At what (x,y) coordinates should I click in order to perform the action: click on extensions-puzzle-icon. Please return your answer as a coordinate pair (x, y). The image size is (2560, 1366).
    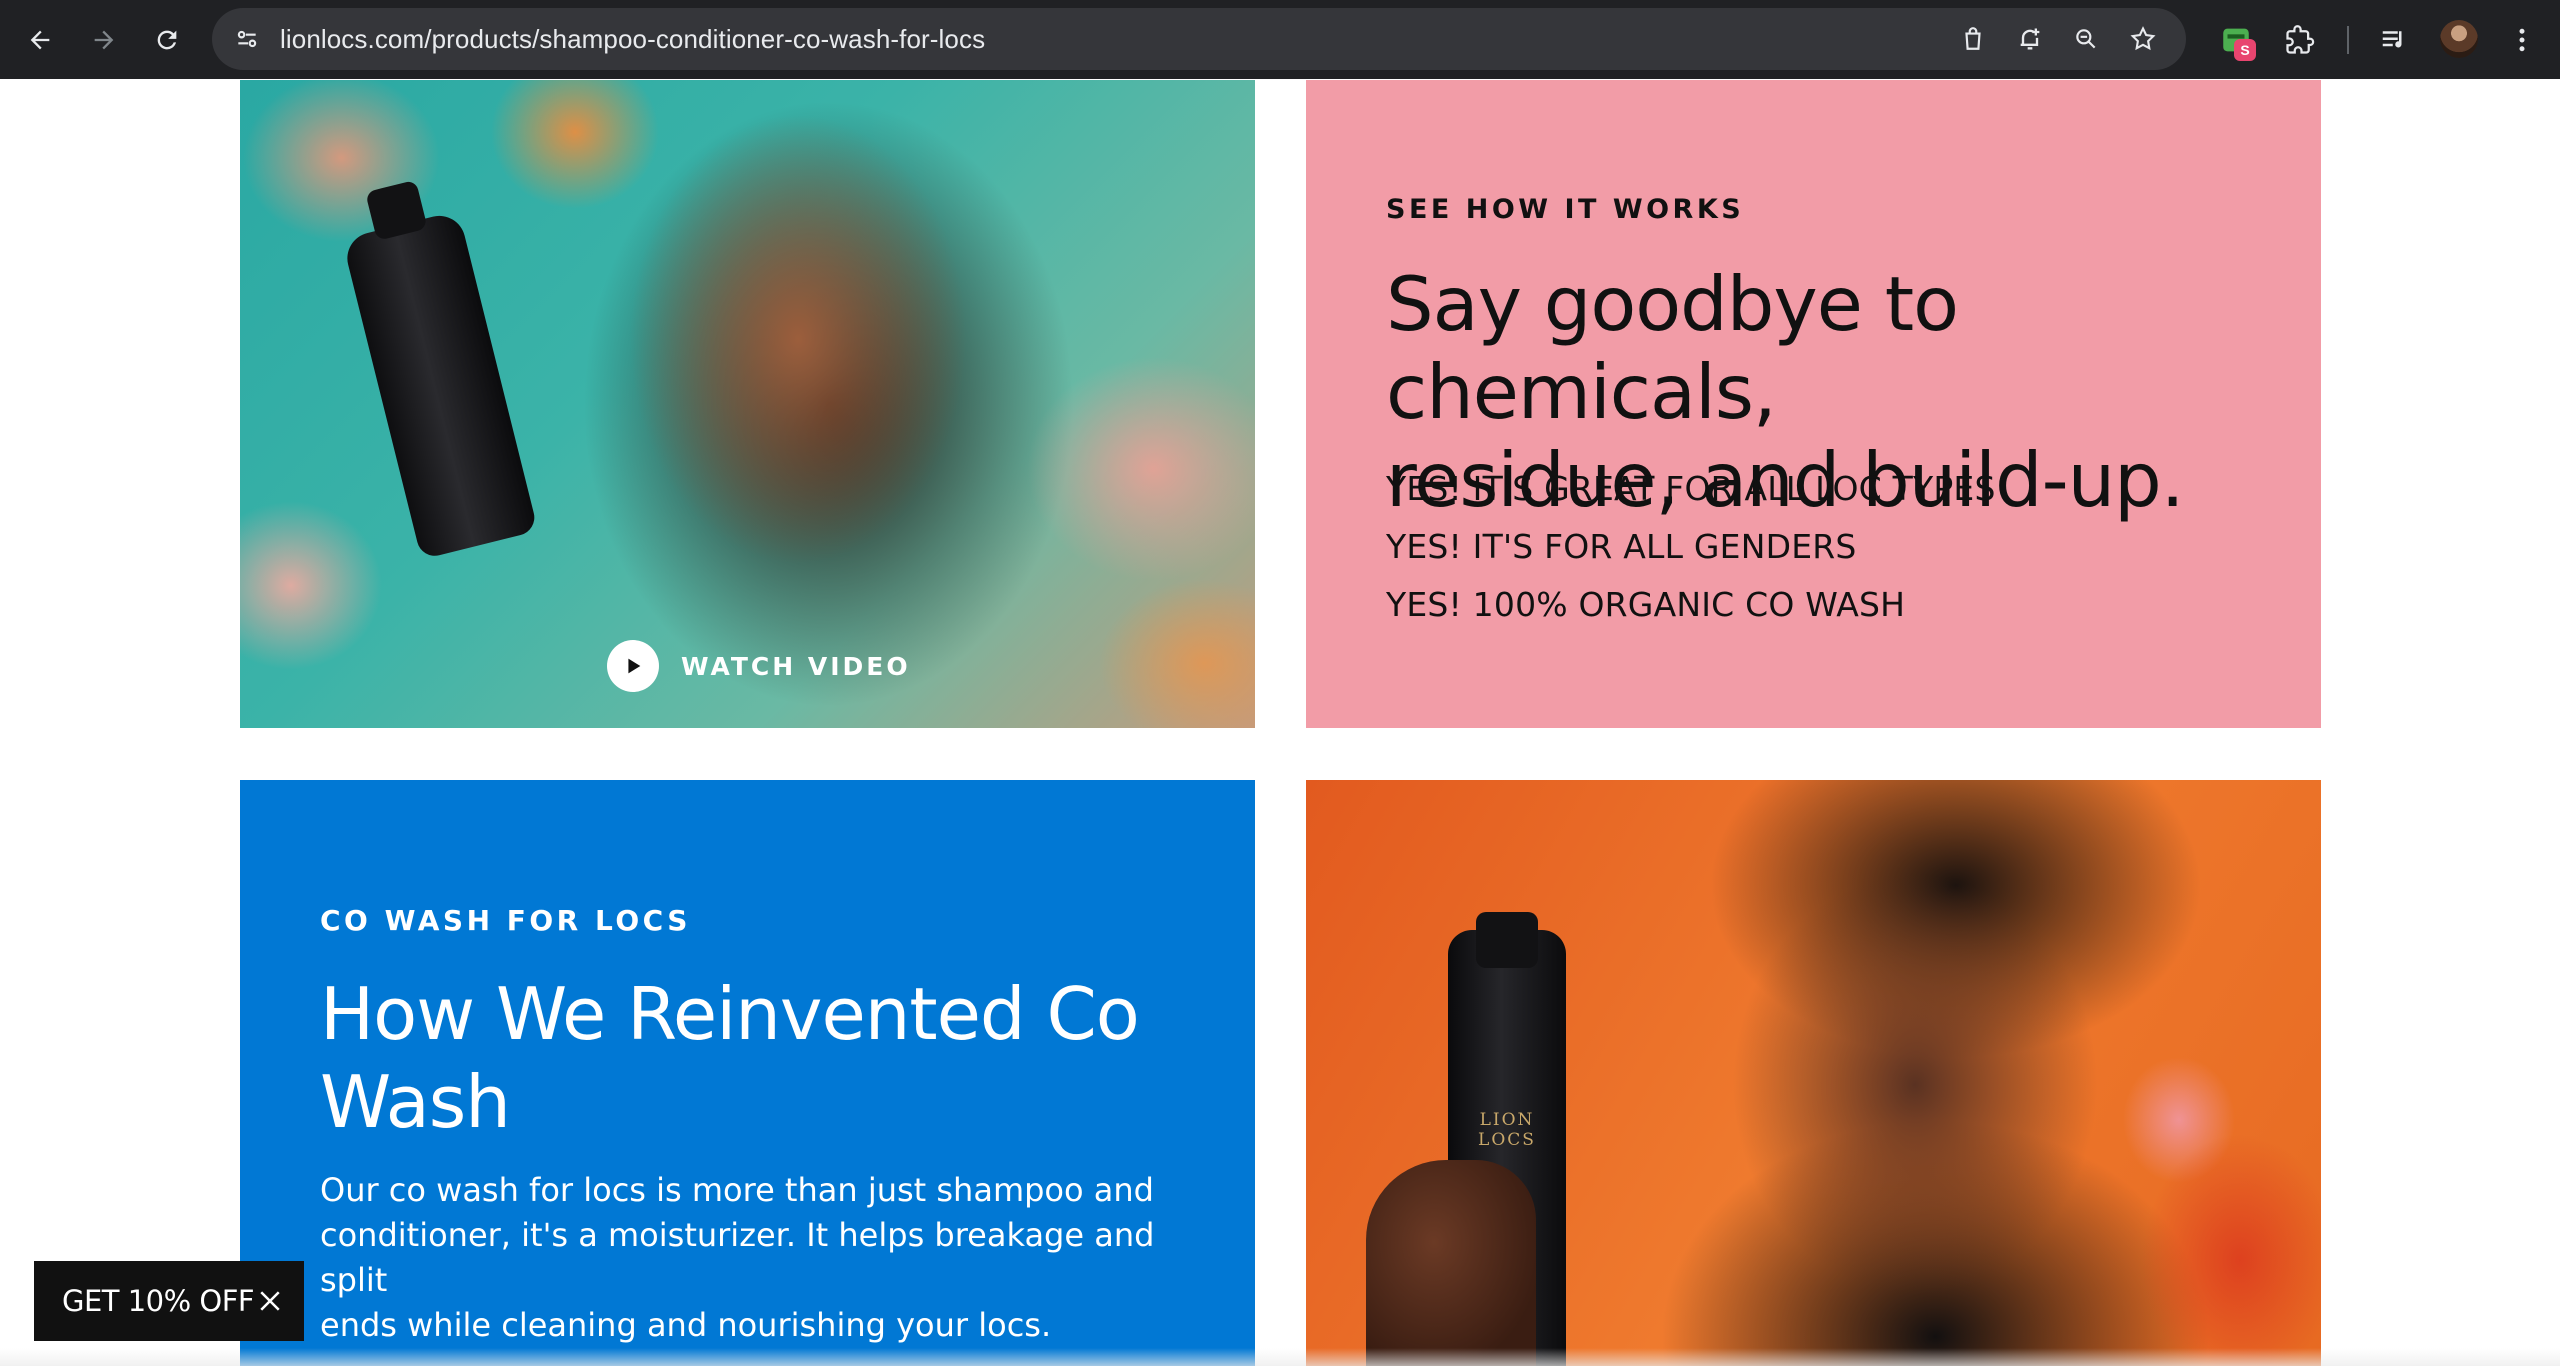
    Looking at the image, I should click on (2300, 40).